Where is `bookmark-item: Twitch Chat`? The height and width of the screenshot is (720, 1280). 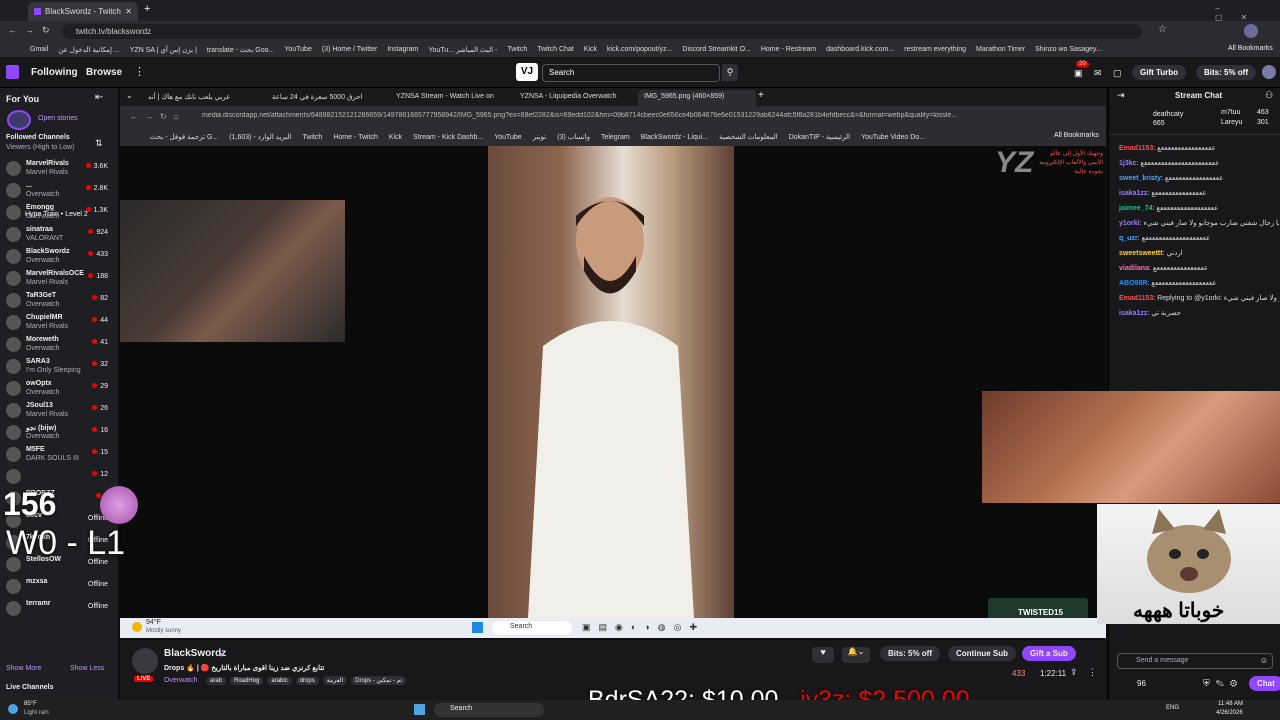 bookmark-item: Twitch Chat is located at coordinates (555, 49).